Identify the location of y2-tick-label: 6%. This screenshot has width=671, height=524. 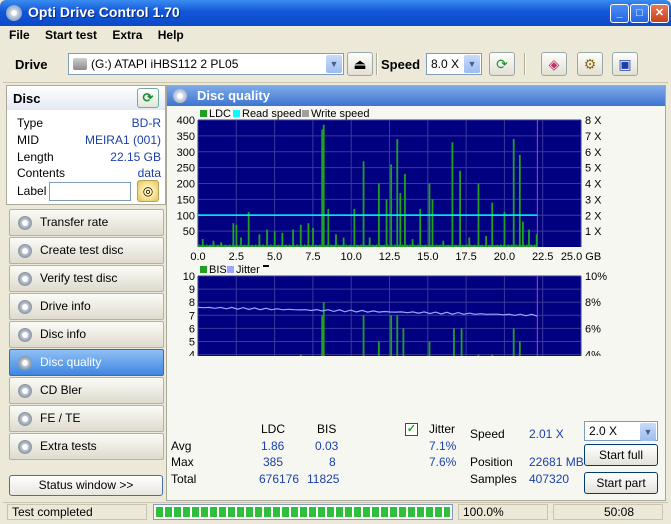
(593, 329).